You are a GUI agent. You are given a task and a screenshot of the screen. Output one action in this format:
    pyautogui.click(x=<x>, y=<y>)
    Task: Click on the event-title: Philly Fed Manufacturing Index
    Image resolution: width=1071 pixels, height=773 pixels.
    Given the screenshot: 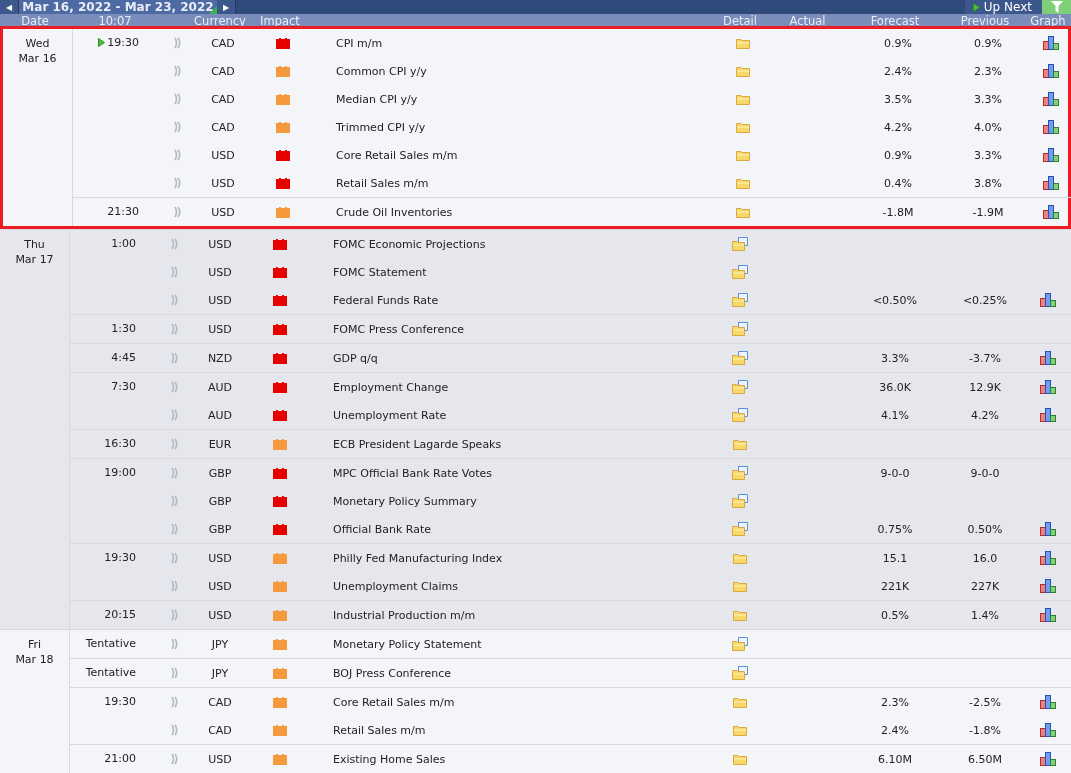 What is the action you would take?
    pyautogui.click(x=510, y=558)
    